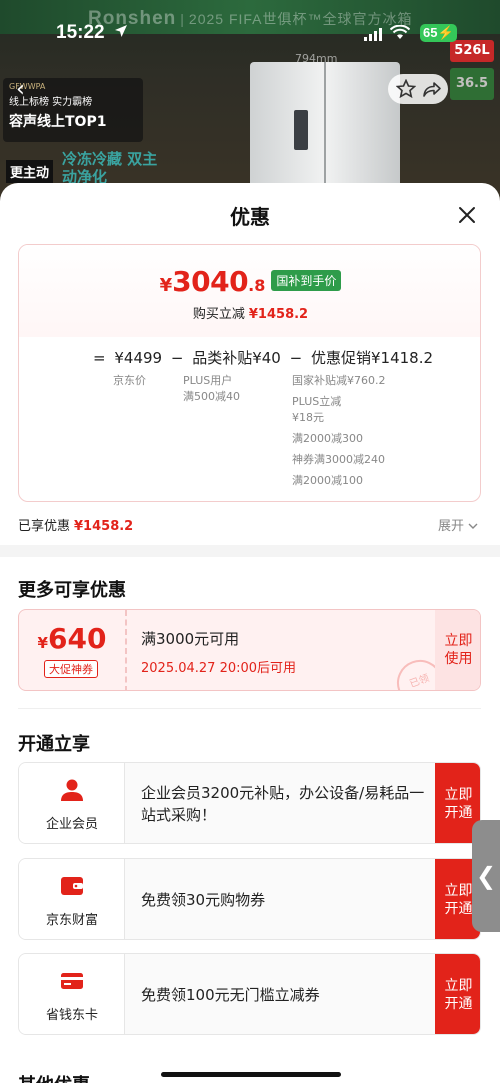  What do you see at coordinates (327, 438) in the screenshot?
I see `promo-note: 满2000减300` at bounding box center [327, 438].